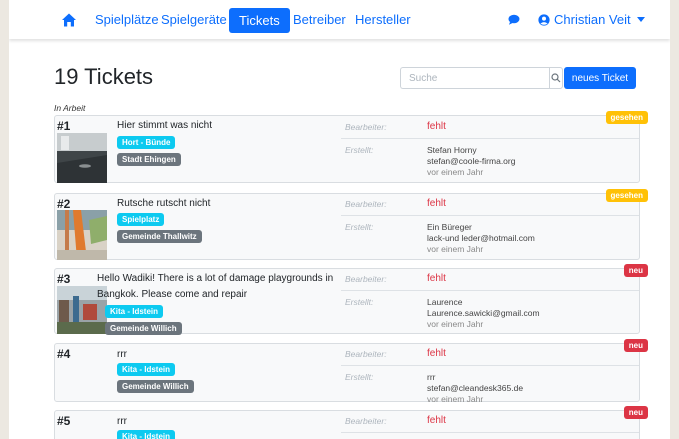  Describe the element at coordinates (149, 159) in the screenshot. I see `organization-badge: Stadt Ehingen` at that location.